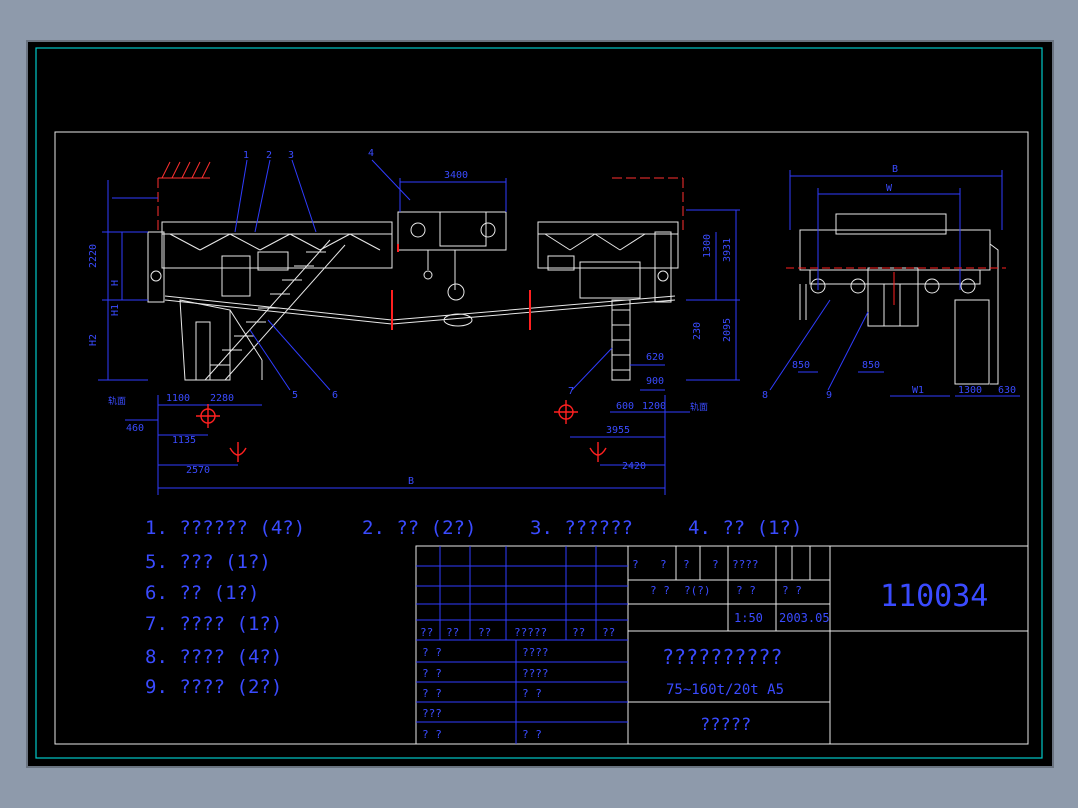  Describe the element at coordinates (625, 406) in the screenshot. I see `dim-600: 600` at that location.